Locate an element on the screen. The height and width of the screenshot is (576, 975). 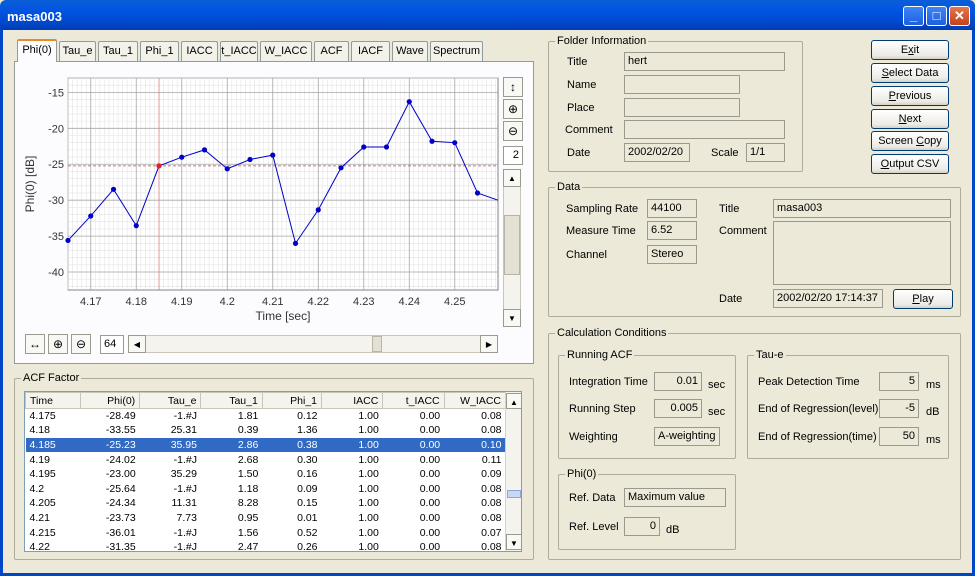
list-scrollbar: ▲ ▼ is located at coordinates (513, 471).